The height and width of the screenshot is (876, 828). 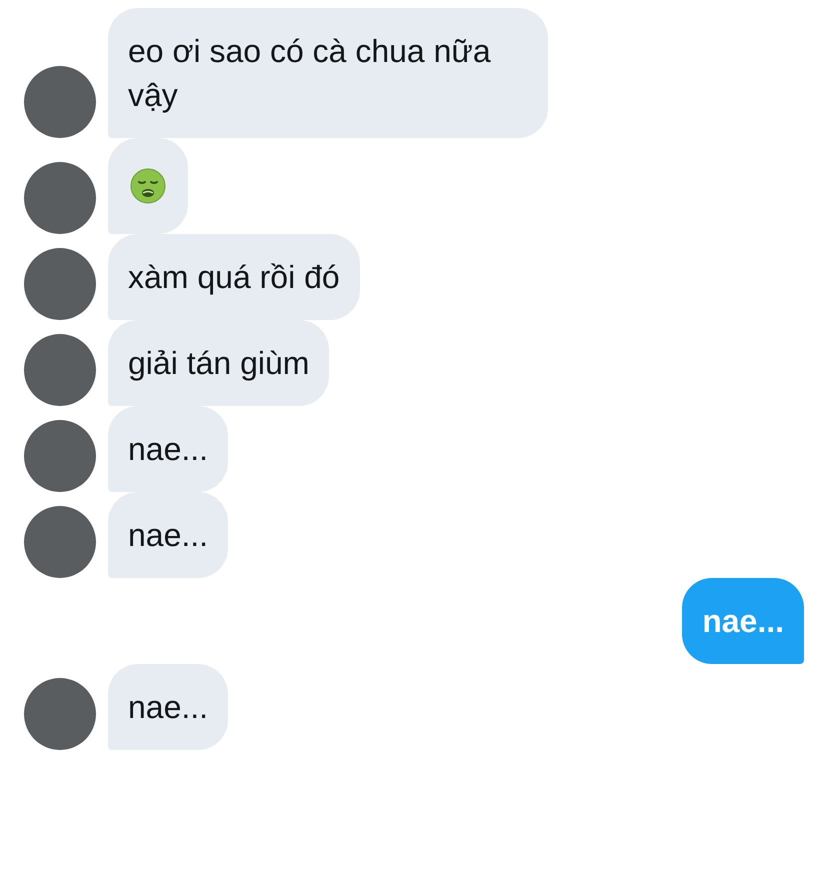 What do you see at coordinates (219, 363) in the screenshot?
I see `message-bubble: giải tán giùm` at bounding box center [219, 363].